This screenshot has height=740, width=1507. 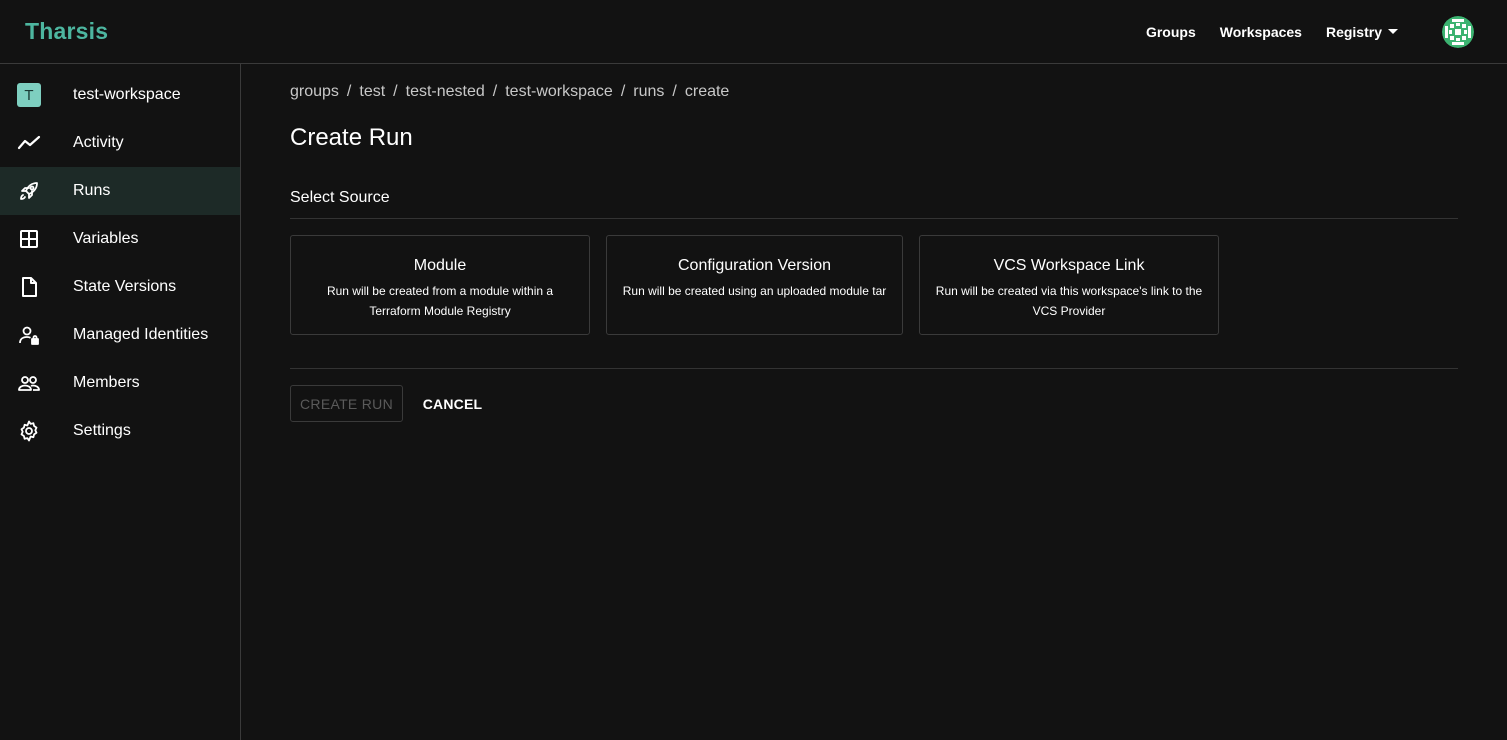 What do you see at coordinates (127, 94) in the screenshot?
I see `sidebar-item-label: test-workspace` at bounding box center [127, 94].